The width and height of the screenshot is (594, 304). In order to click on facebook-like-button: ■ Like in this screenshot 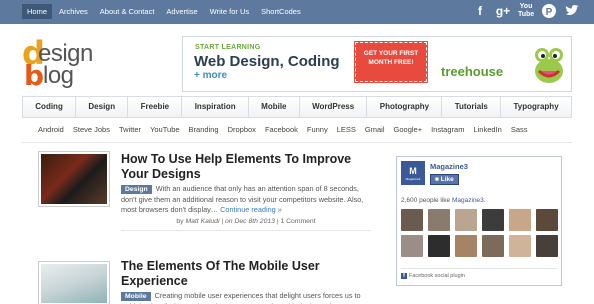, I will do `click(444, 179)`.